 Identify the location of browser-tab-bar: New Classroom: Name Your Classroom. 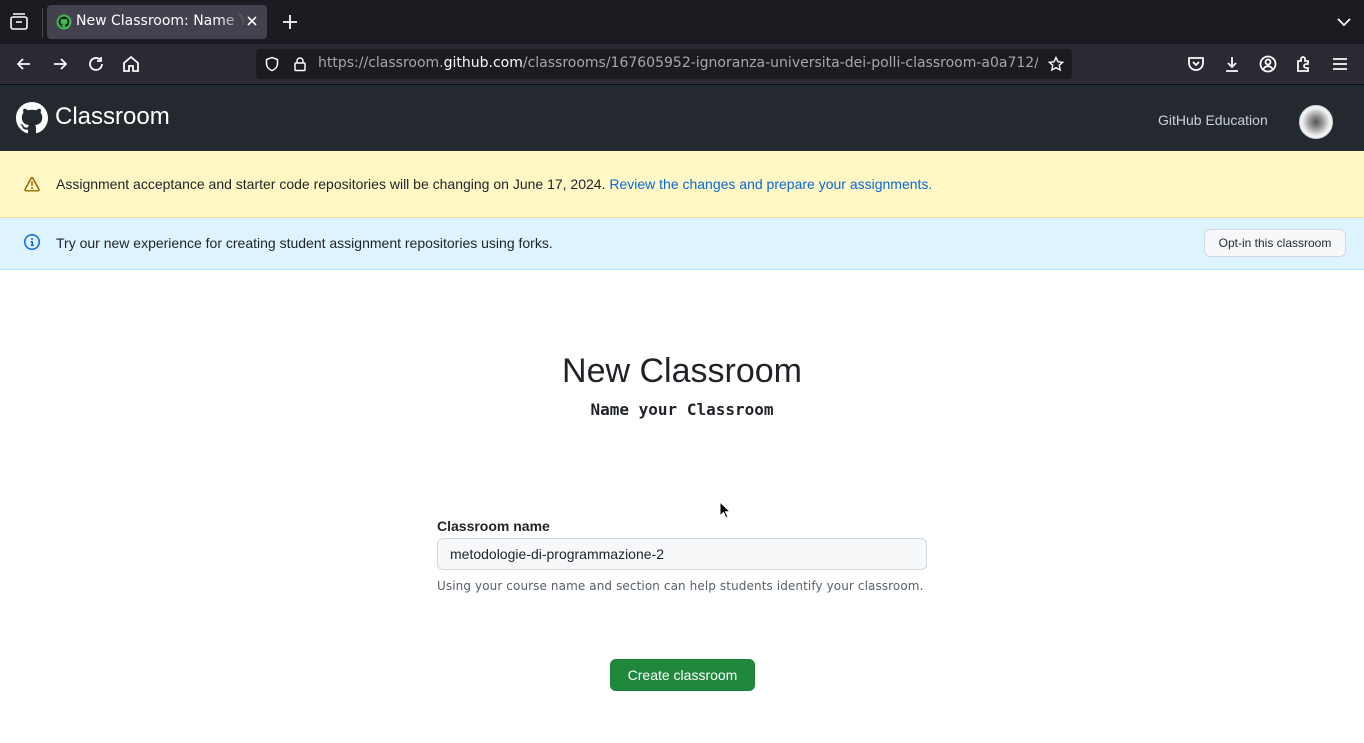
(682, 22).